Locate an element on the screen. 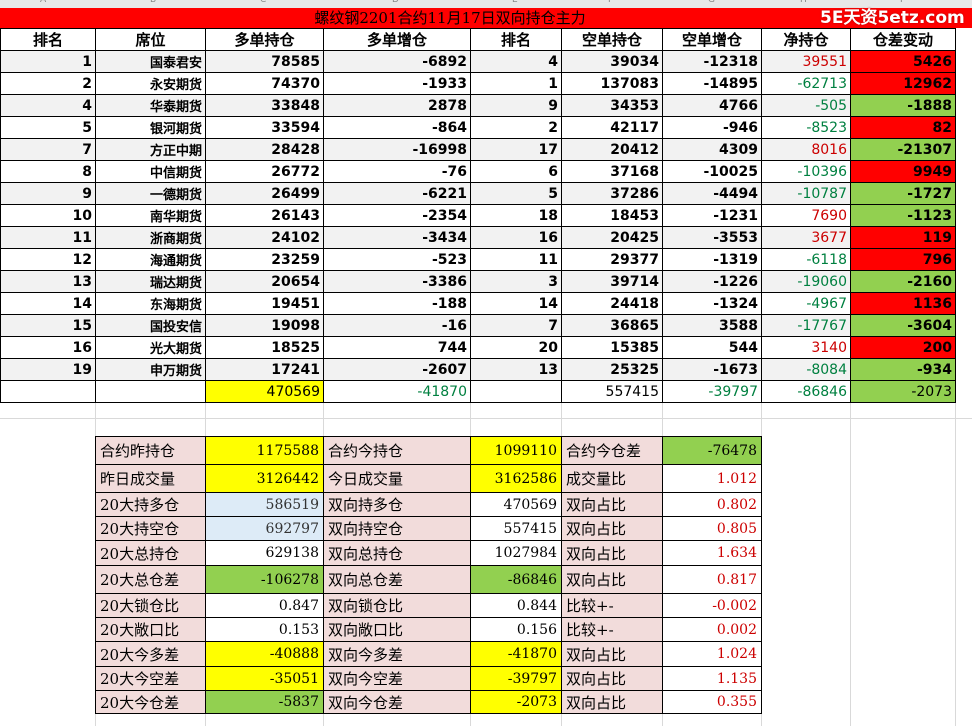 The image size is (972, 726). seat-cell: 浙商期货 is located at coordinates (150, 237).